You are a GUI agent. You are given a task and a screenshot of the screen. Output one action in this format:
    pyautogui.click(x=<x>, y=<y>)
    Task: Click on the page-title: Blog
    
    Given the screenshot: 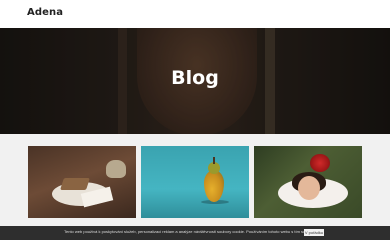 What is the action you would take?
    pyautogui.click(x=195, y=78)
    